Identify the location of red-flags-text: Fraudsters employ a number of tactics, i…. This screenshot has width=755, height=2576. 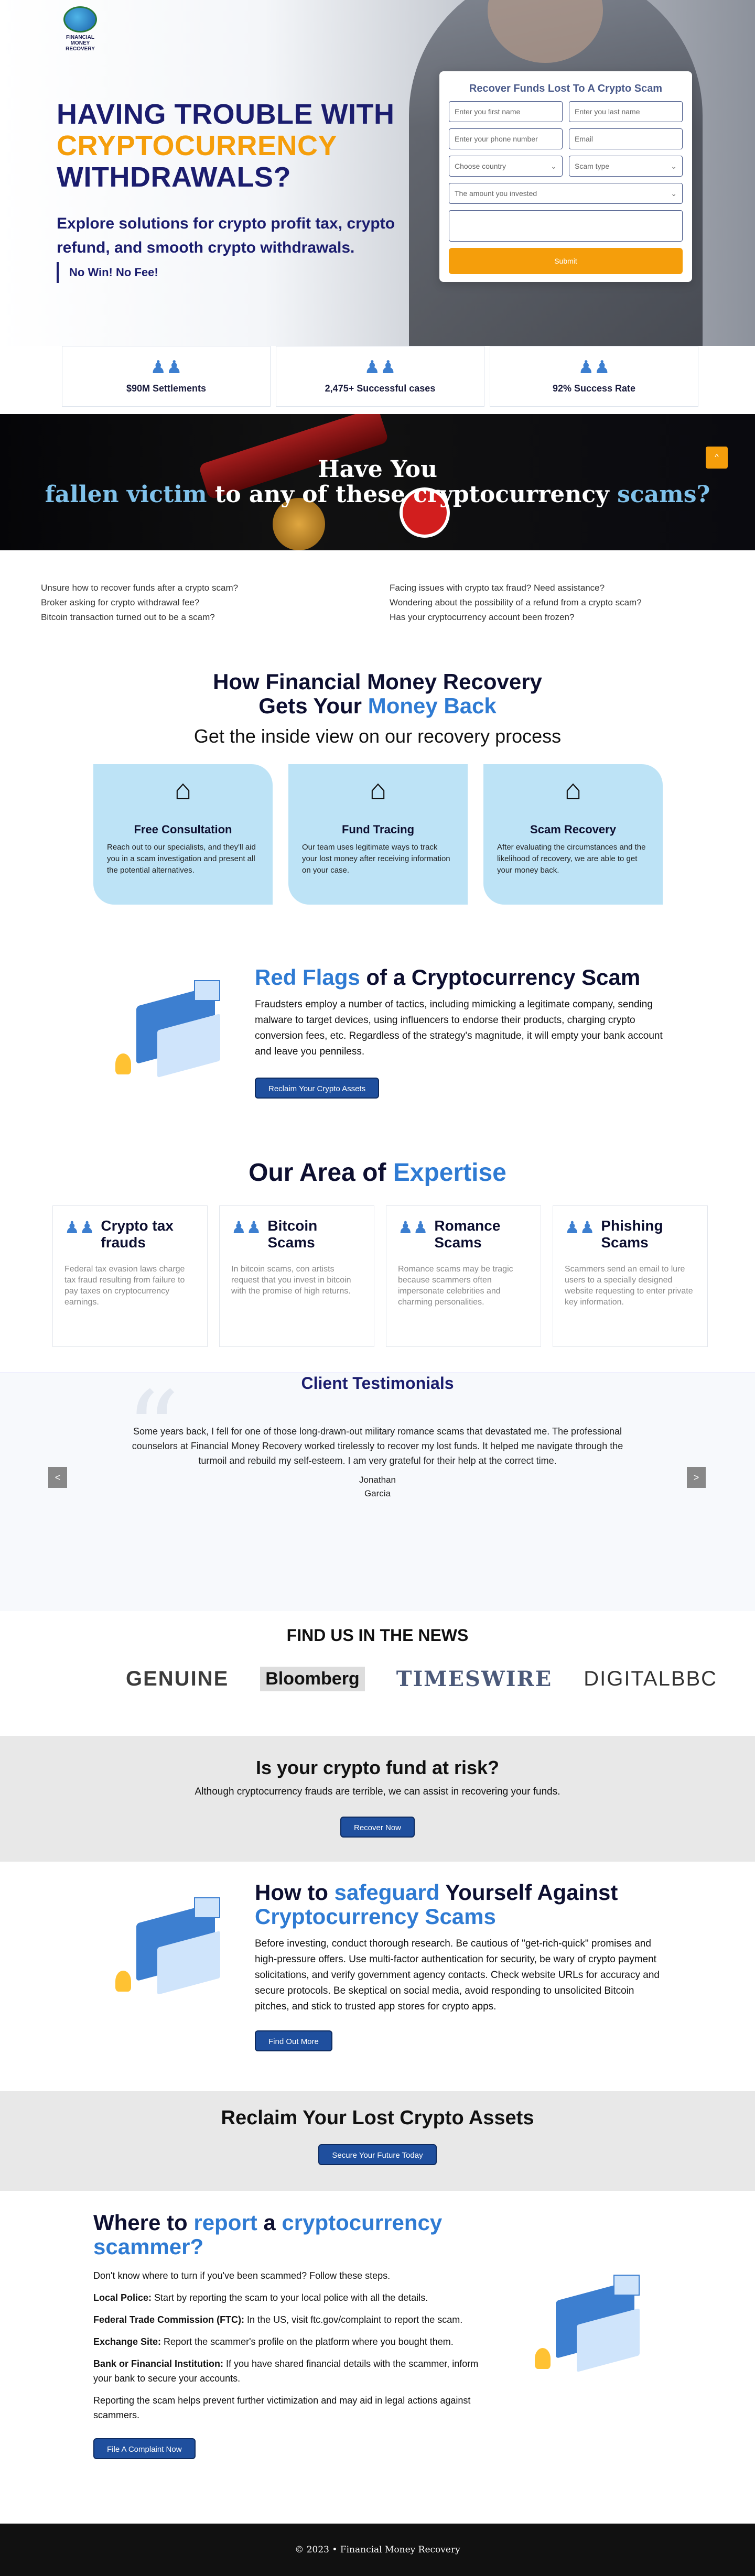
(459, 1028).